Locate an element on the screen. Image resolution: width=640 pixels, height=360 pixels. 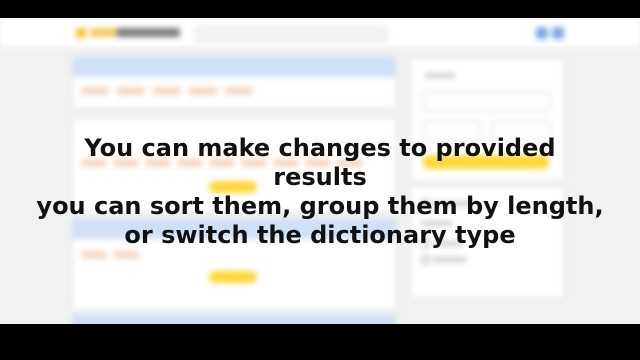
load-more-button is located at coordinates (233, 277).